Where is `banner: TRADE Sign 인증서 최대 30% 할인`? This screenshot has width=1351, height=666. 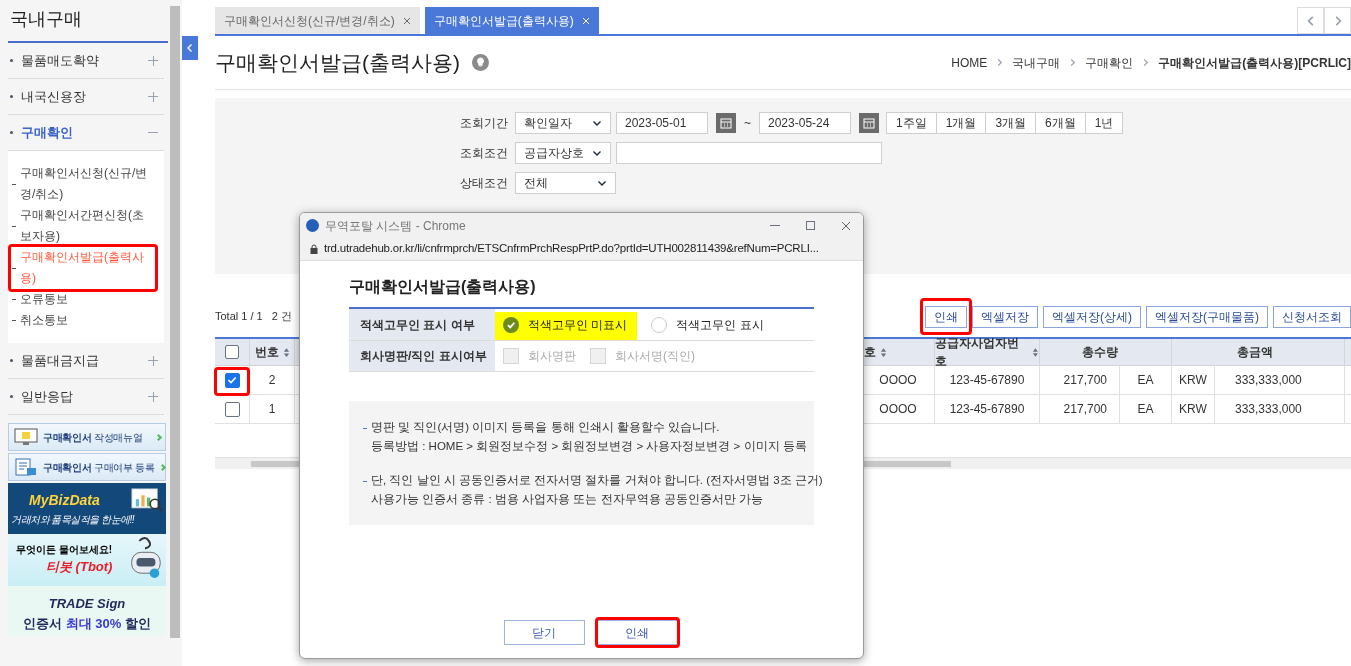
banner: TRADE Sign 인증서 최대 30% 할인 is located at coordinates (87, 611).